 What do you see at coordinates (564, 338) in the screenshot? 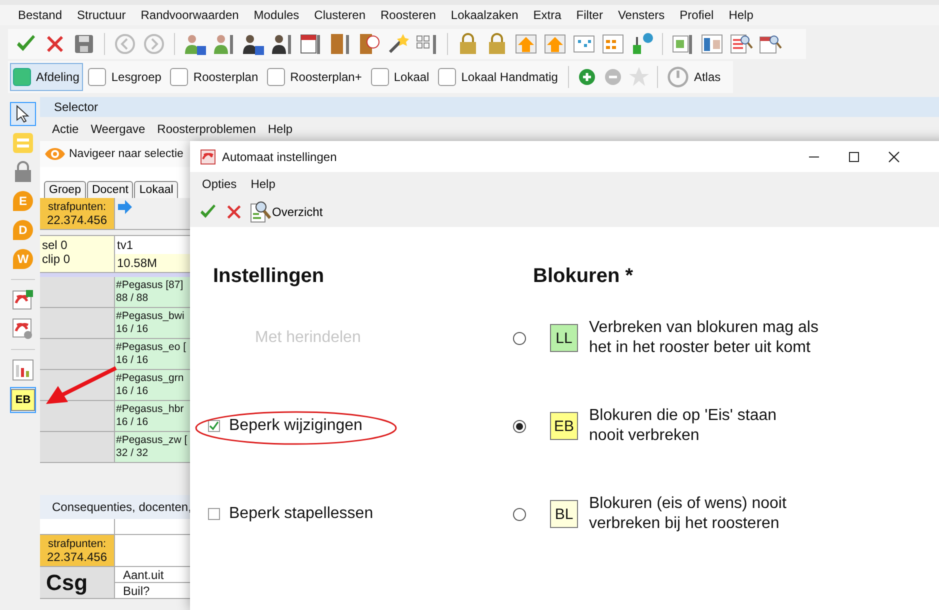
I see `block-code: LL` at bounding box center [564, 338].